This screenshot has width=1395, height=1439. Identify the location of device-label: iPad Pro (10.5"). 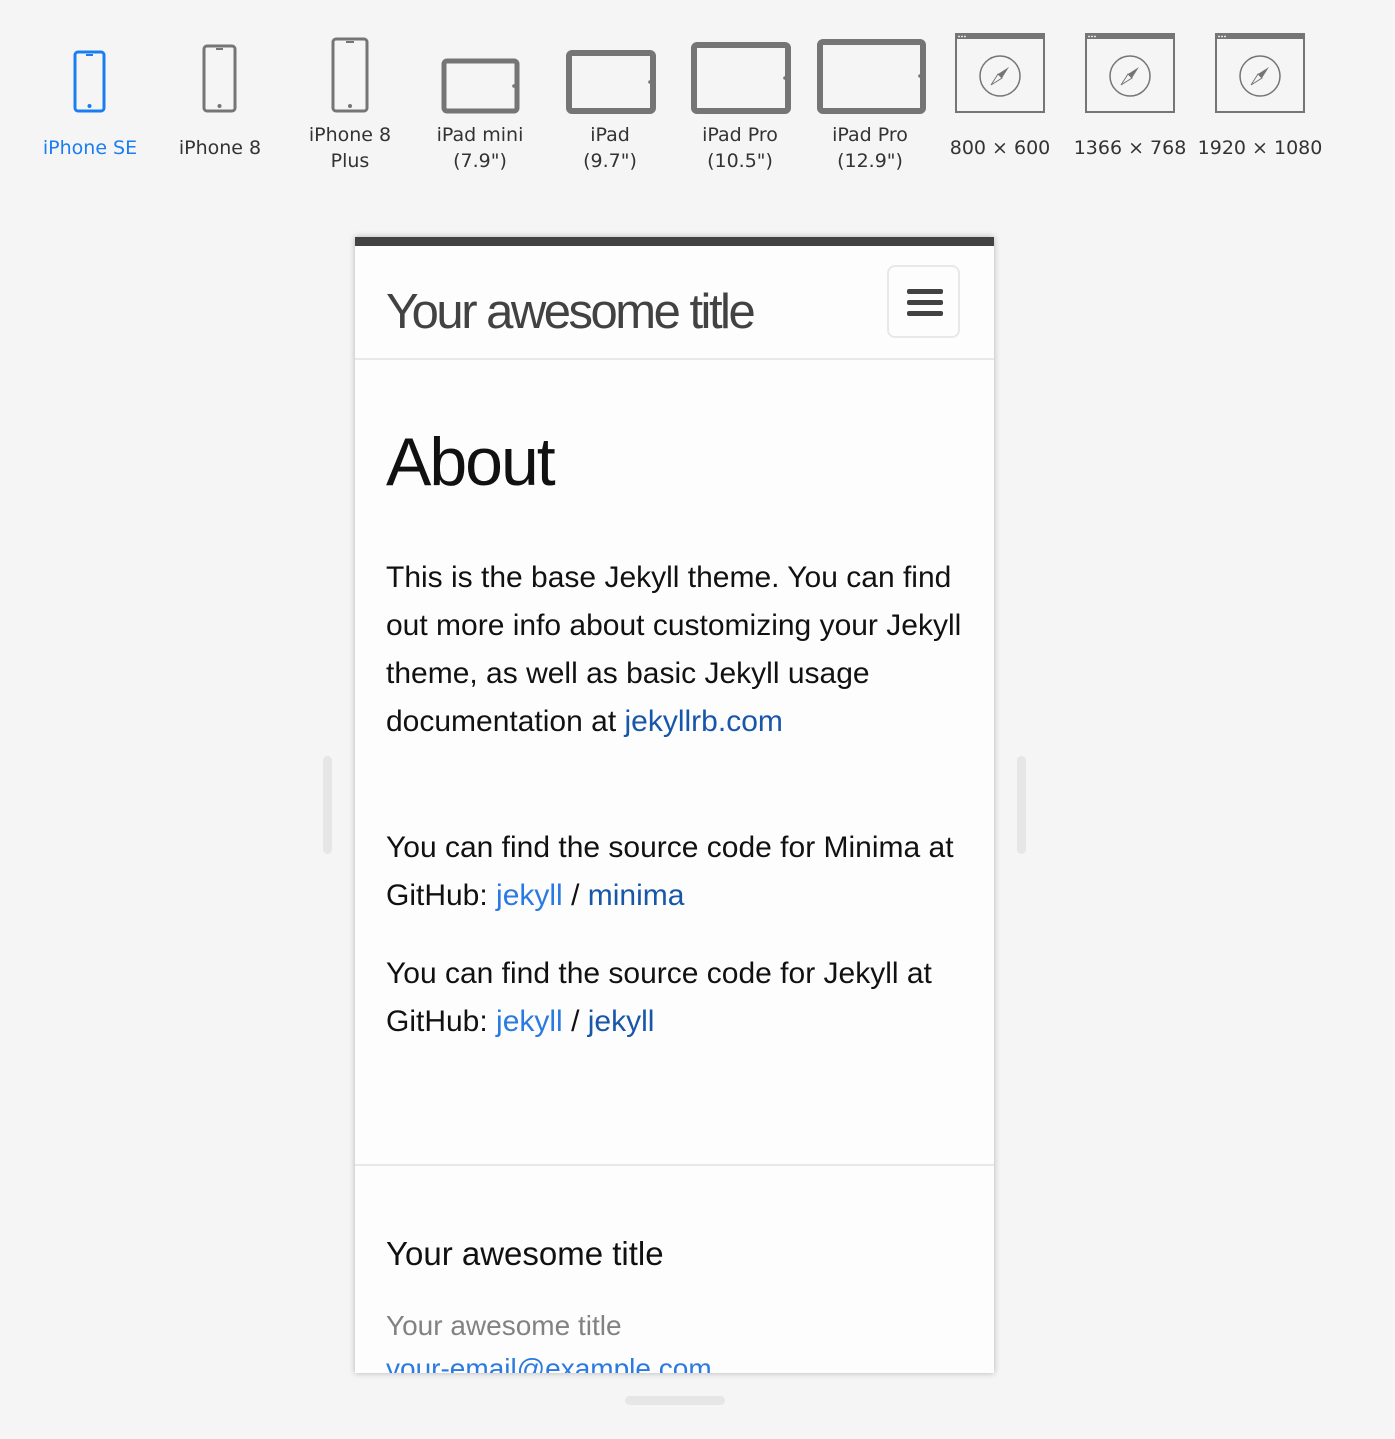
(740, 148).